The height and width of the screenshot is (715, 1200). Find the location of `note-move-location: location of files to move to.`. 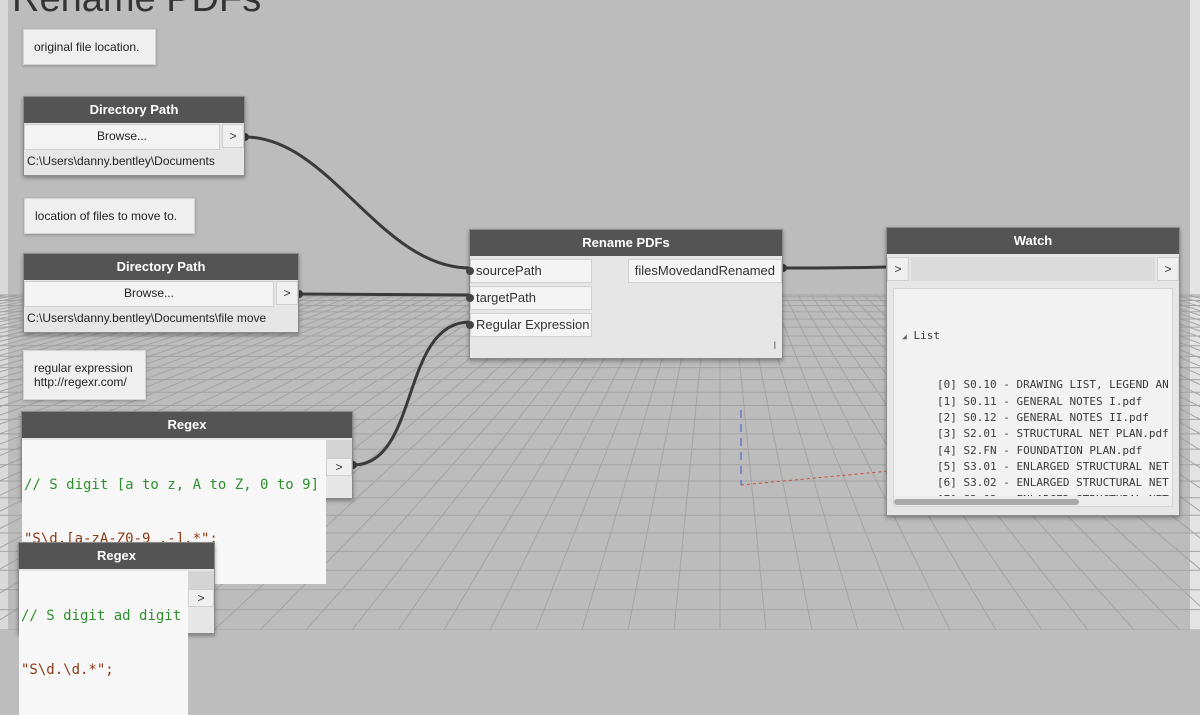

note-move-location: location of files to move to. is located at coordinates (109, 216).